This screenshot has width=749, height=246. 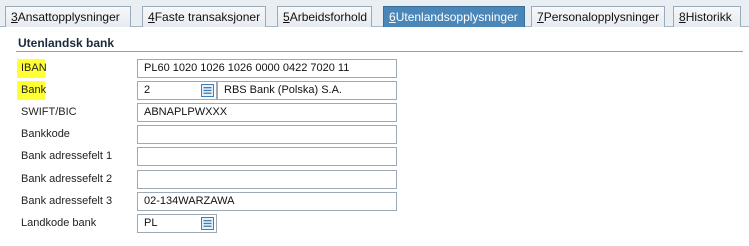 I want to click on bank-row: Bank 2 RBS Bank (Polska) S.A., so click(x=375, y=92).